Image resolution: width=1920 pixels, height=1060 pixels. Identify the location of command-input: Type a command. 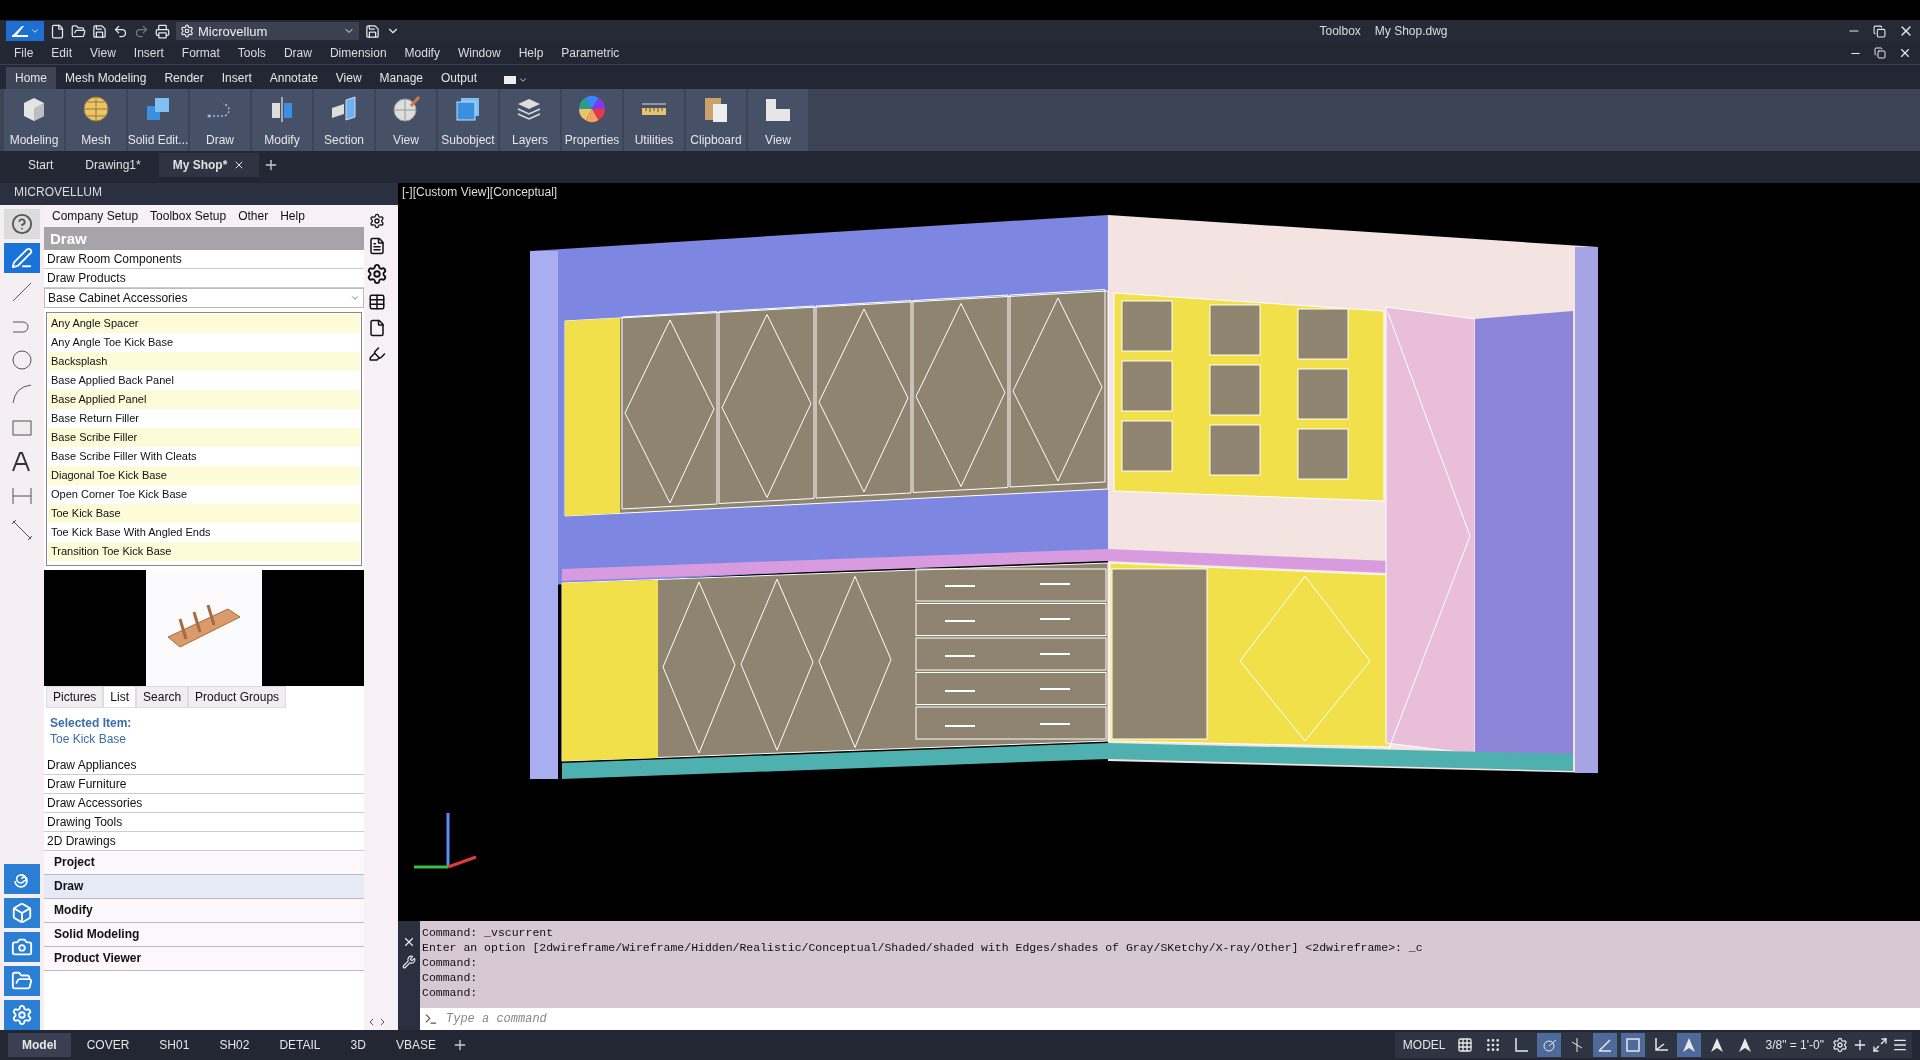
(1180, 1019).